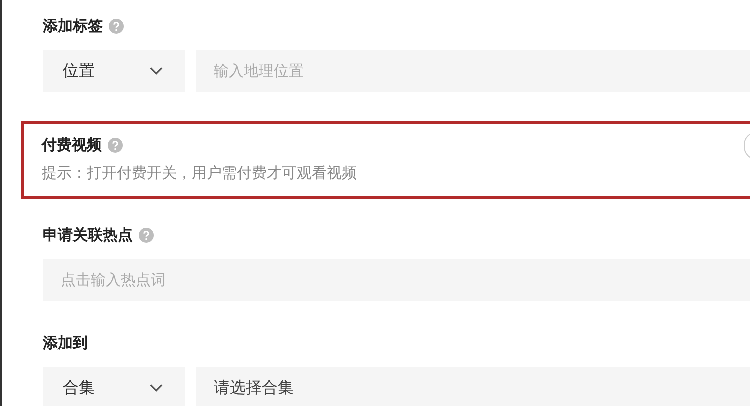 The height and width of the screenshot is (406, 750). What do you see at coordinates (114, 386) in the screenshot?
I see `collection-type-dropdown: 合集` at bounding box center [114, 386].